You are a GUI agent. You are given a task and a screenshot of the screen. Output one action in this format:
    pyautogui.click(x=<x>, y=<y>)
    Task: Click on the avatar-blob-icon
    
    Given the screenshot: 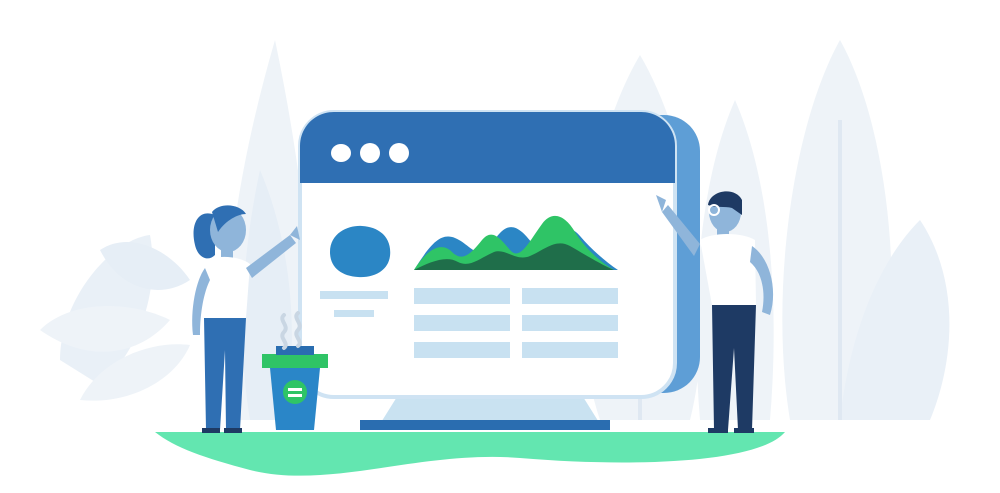 What is the action you would take?
    pyautogui.click(x=360, y=251)
    